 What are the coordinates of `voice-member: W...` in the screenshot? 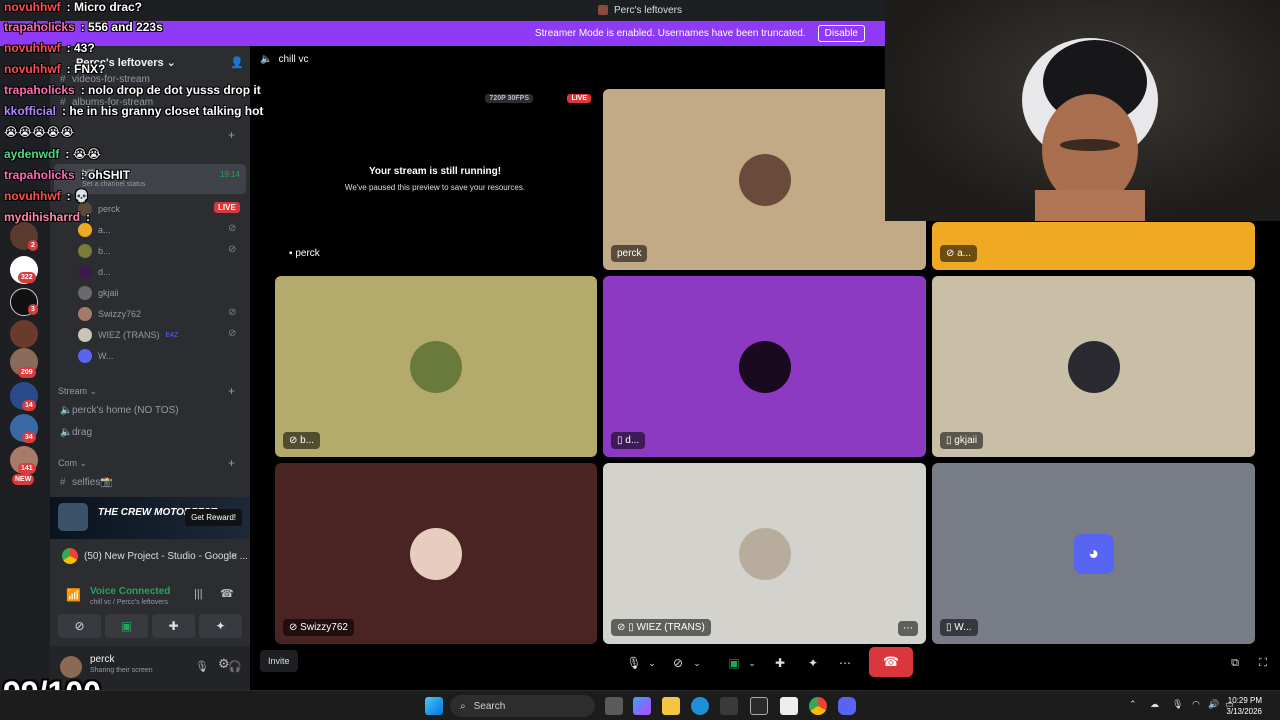 It's located at (96, 356).